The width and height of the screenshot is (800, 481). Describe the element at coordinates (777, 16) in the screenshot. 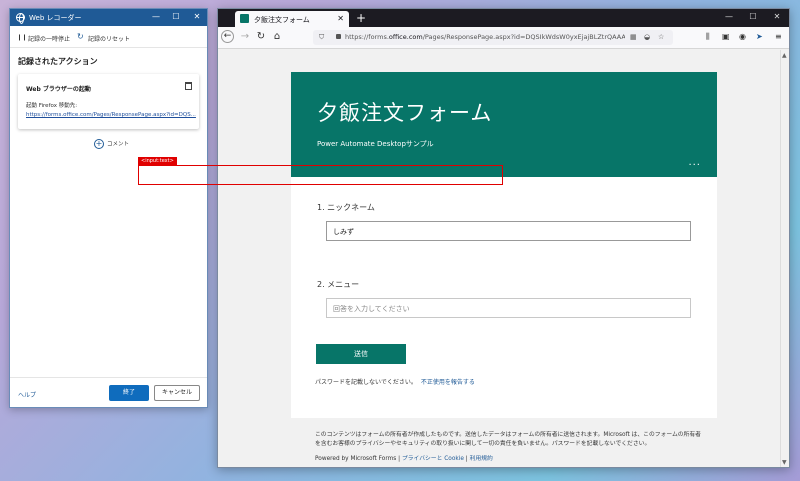

I see `browser-close-button: ✕` at that location.